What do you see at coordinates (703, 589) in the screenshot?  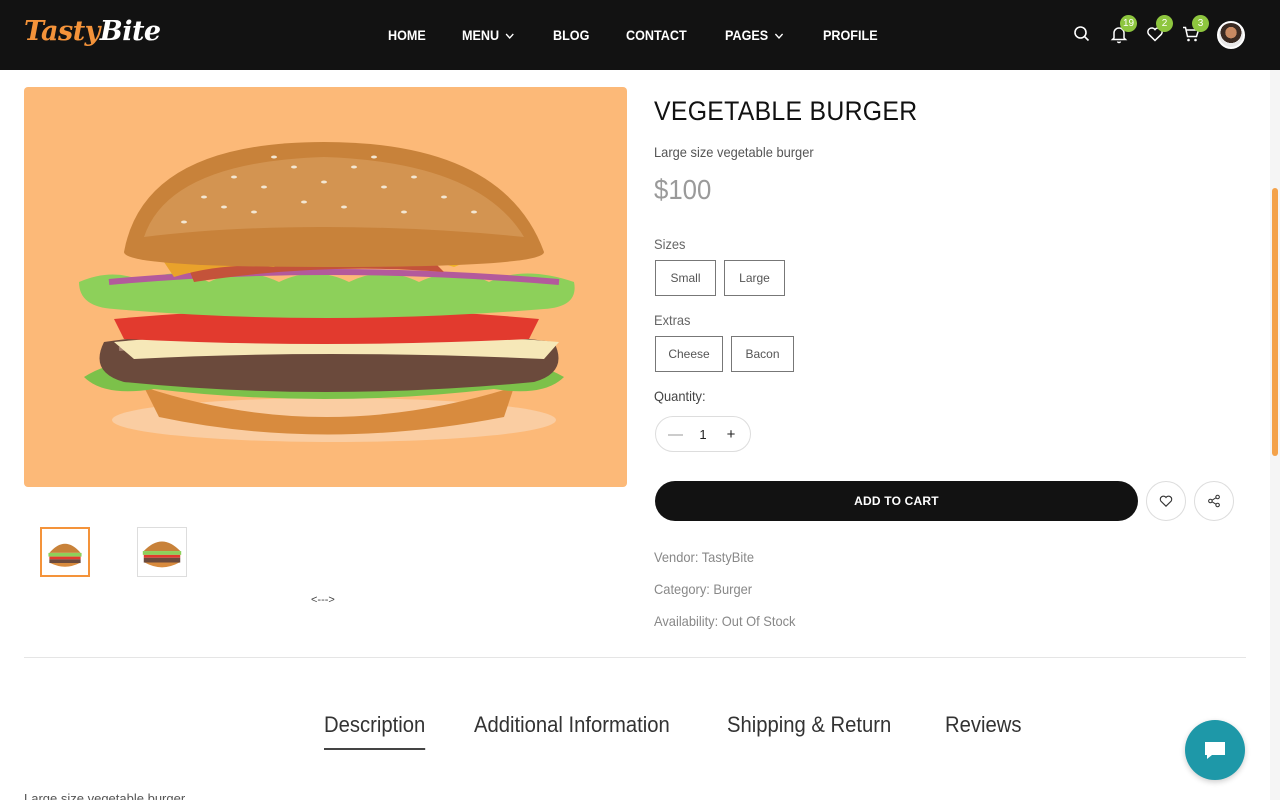 I see `category-info: Category: Burger` at bounding box center [703, 589].